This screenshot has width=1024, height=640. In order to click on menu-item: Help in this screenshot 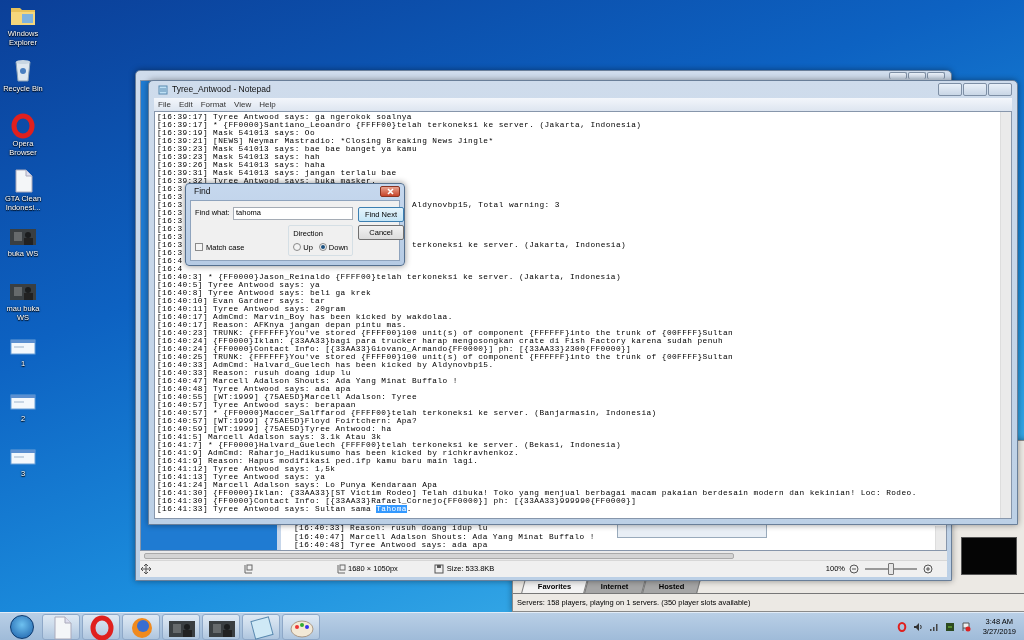, I will do `click(267, 104)`.